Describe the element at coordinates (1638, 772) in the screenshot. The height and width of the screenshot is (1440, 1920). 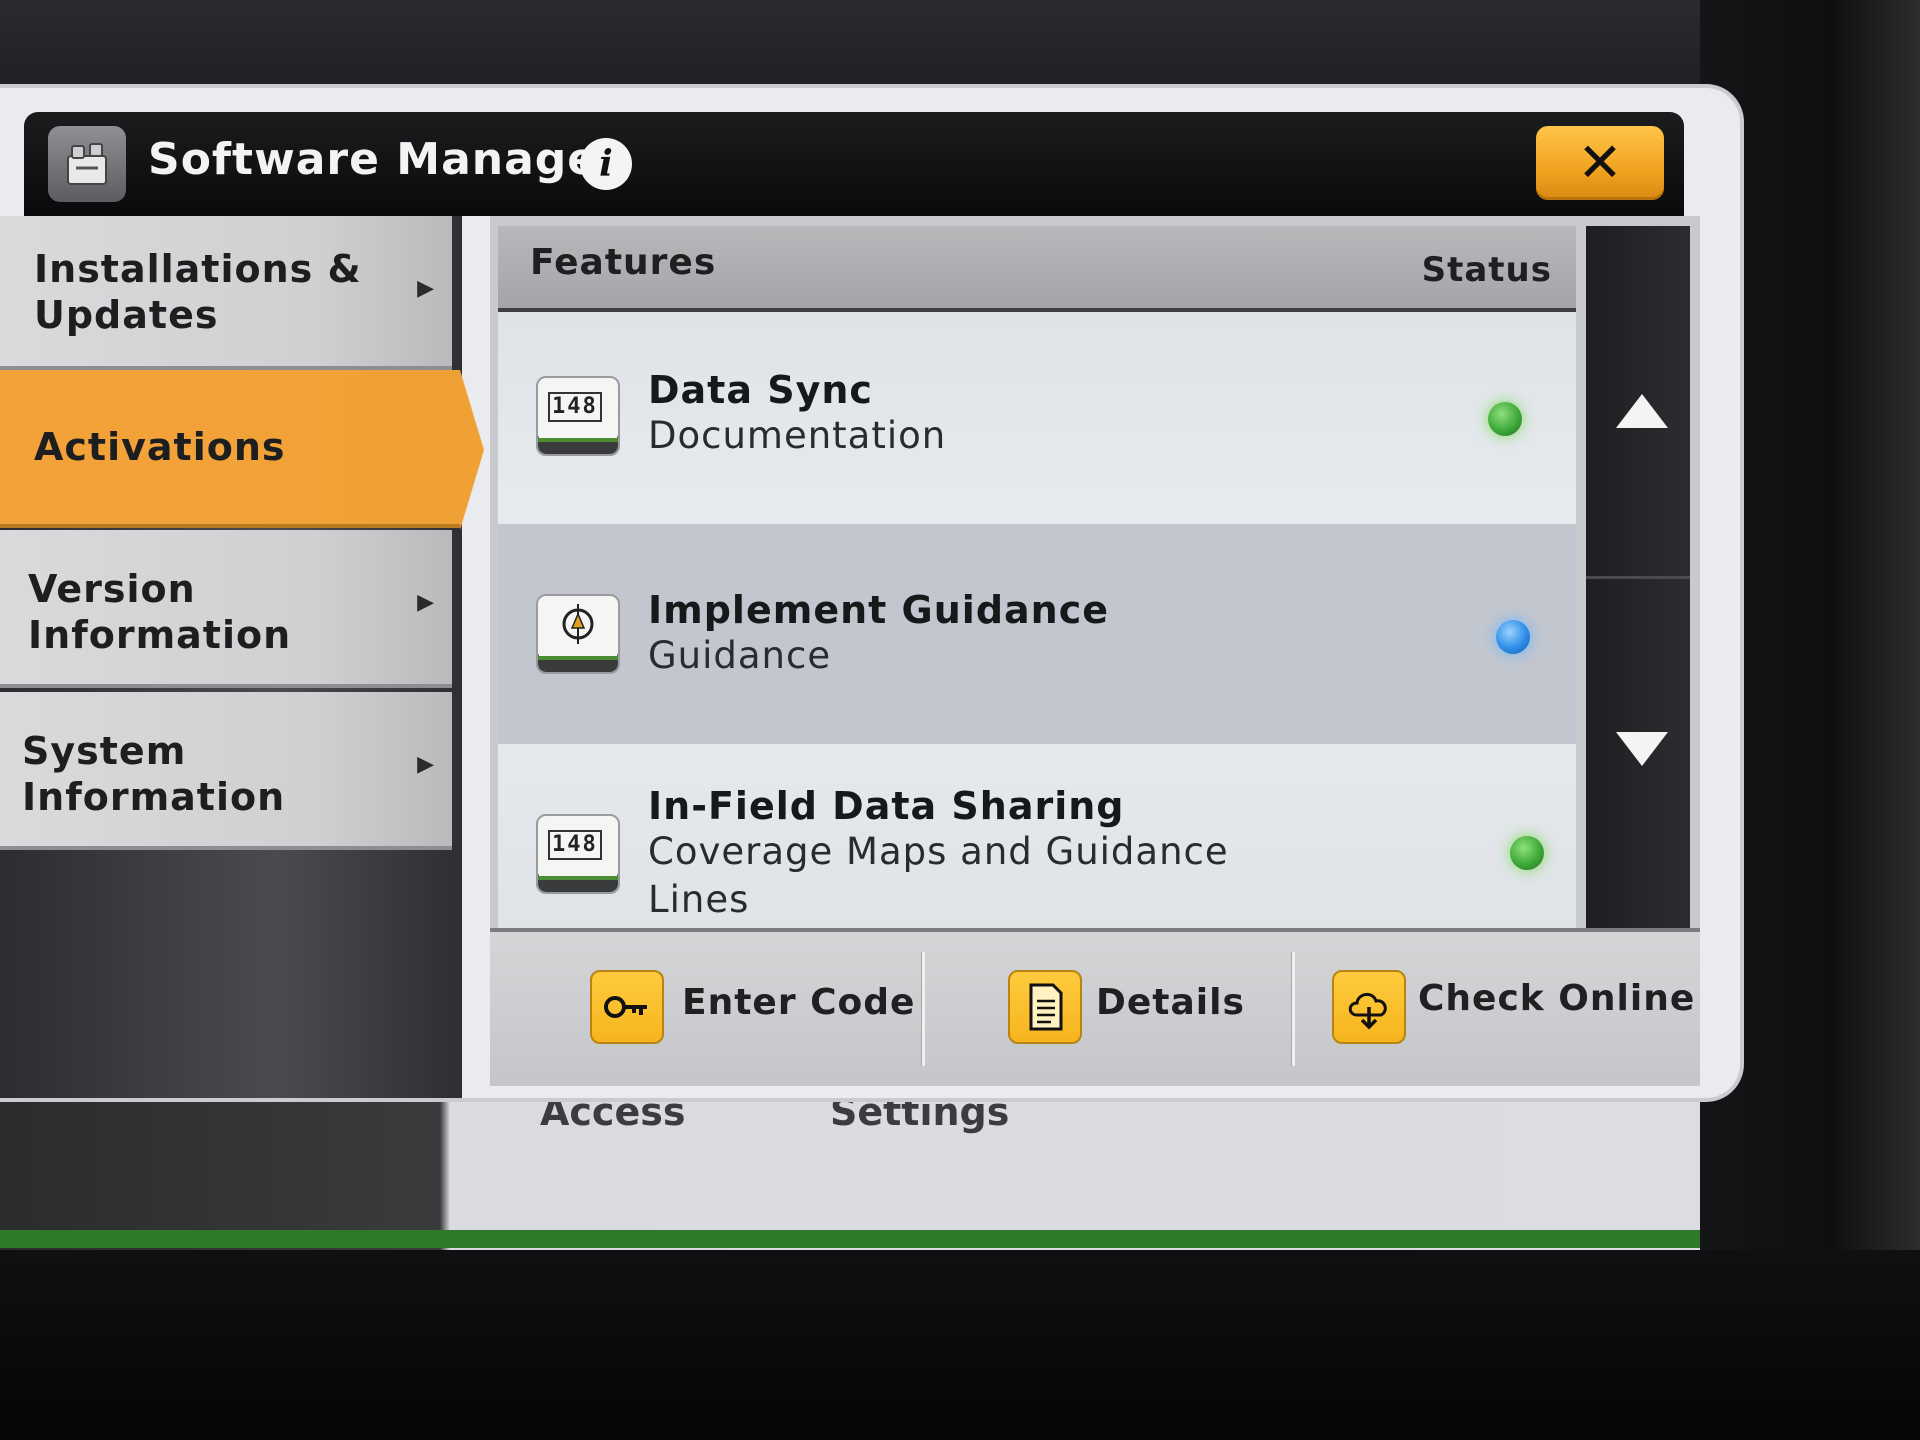
I see `scroll-down-button` at that location.